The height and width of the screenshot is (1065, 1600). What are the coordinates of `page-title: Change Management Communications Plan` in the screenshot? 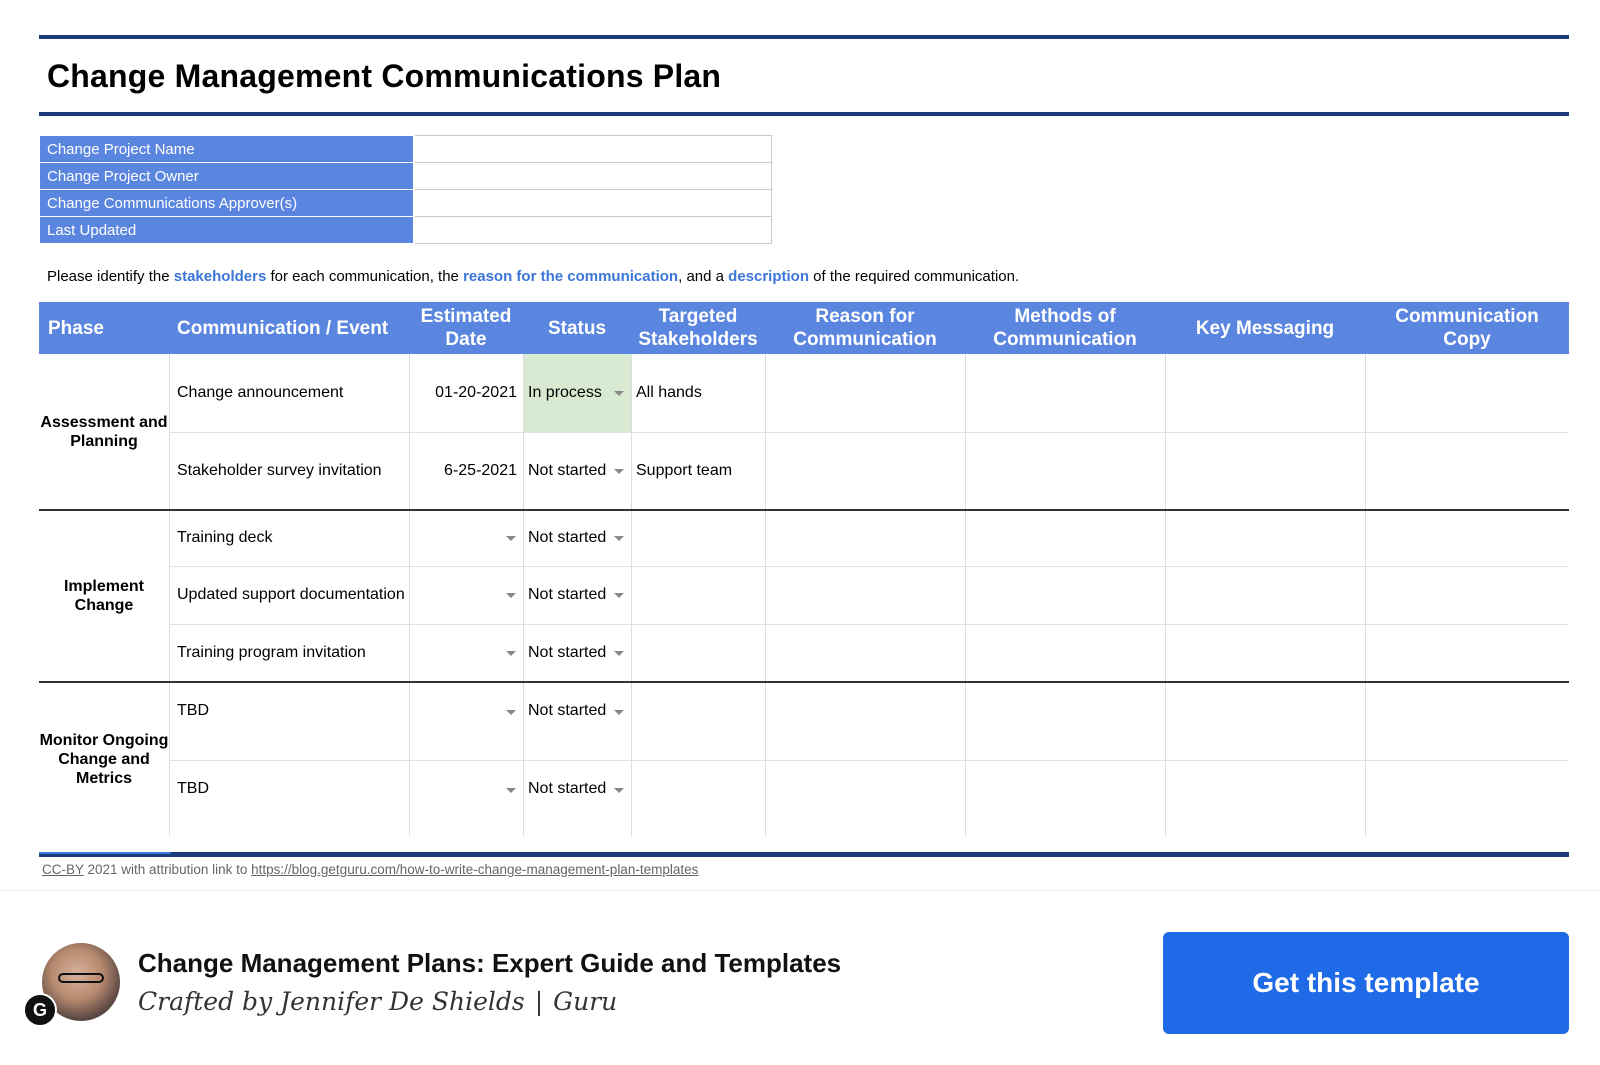 It's located at (384, 76).